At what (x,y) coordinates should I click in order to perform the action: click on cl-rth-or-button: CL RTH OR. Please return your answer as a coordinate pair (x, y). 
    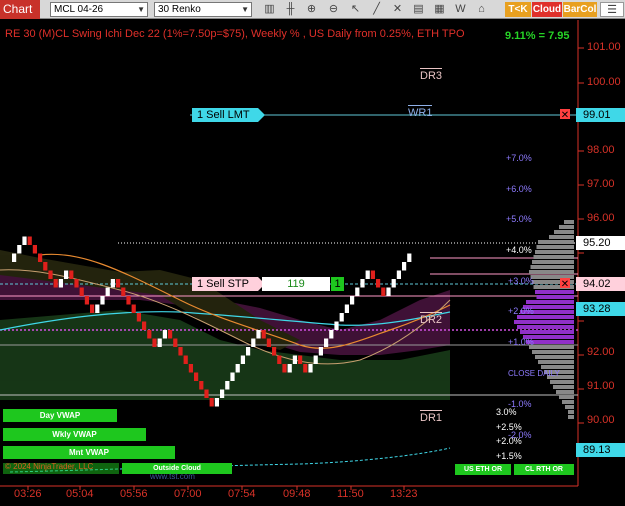
    Looking at the image, I should click on (544, 469).